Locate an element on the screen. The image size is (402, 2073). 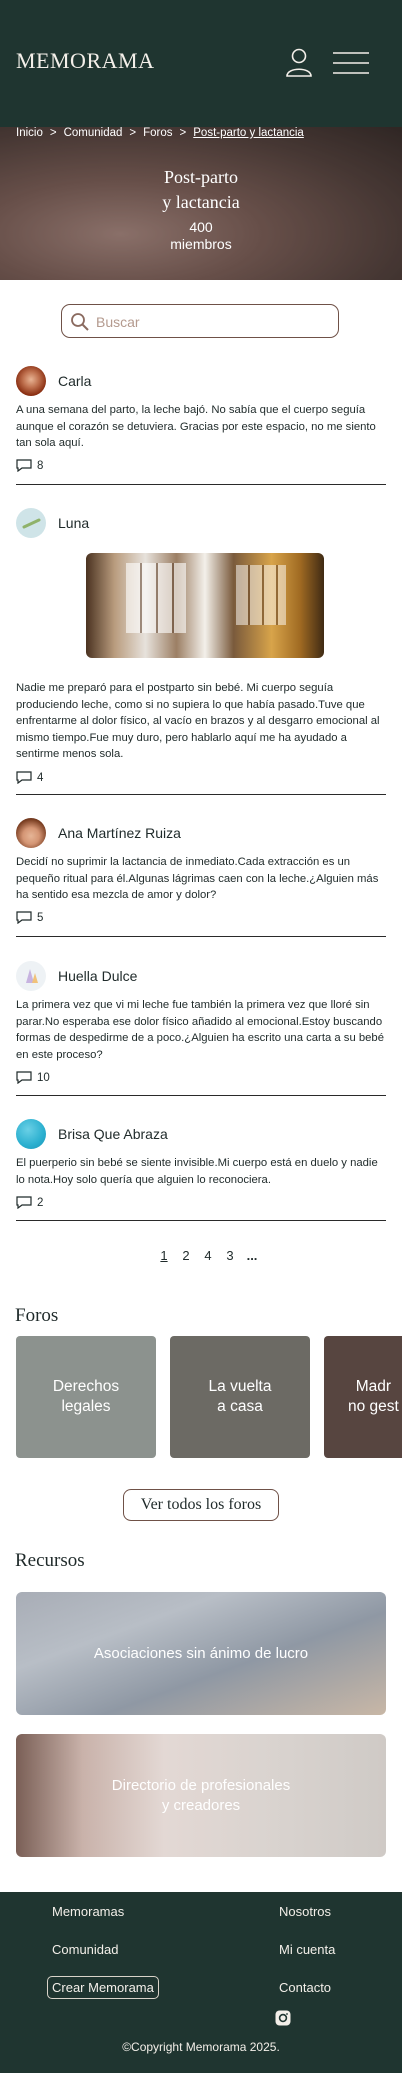
author-name: Luna is located at coordinates (73, 523).